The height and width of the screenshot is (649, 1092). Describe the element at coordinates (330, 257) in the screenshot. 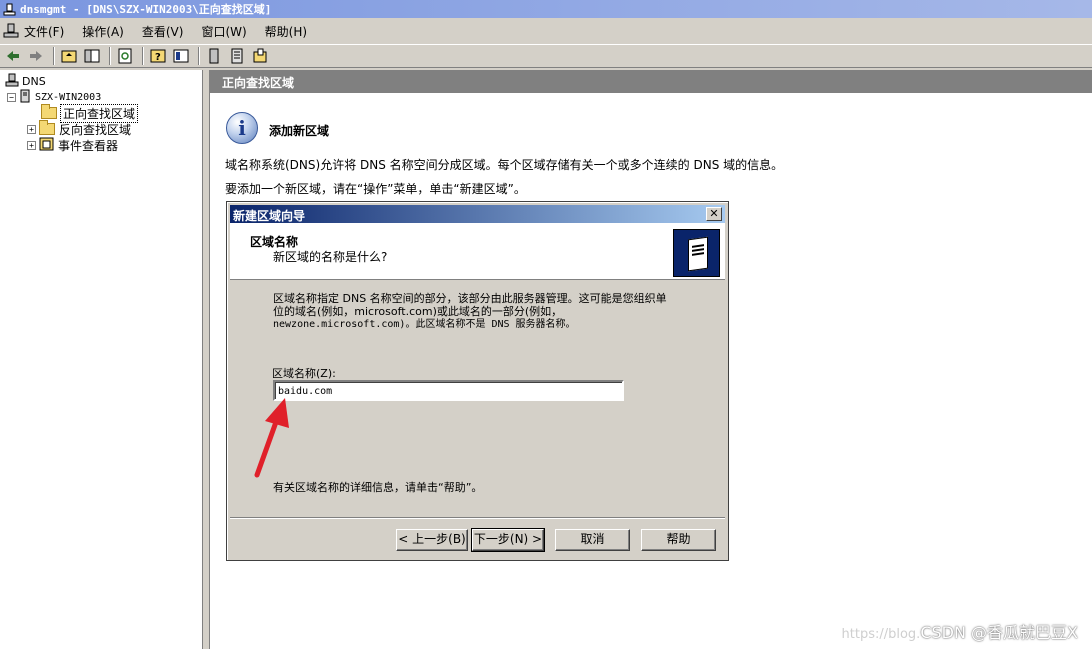

I see `section-subtitle: 新区域的名称是什么?` at that location.